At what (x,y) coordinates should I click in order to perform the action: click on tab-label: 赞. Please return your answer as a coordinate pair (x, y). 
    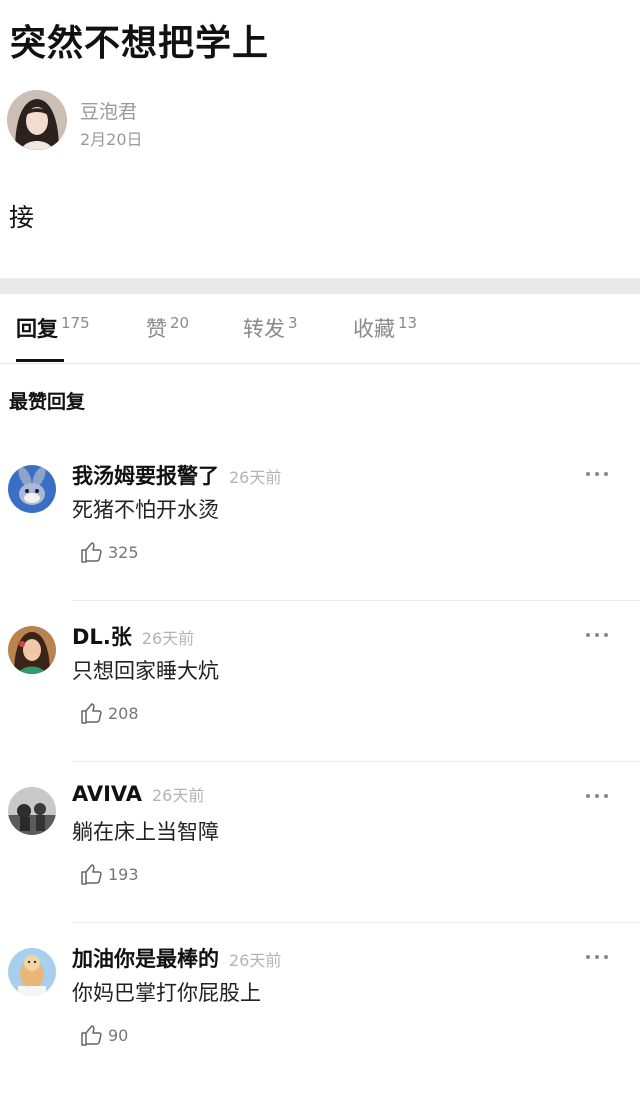
    Looking at the image, I should click on (156, 329).